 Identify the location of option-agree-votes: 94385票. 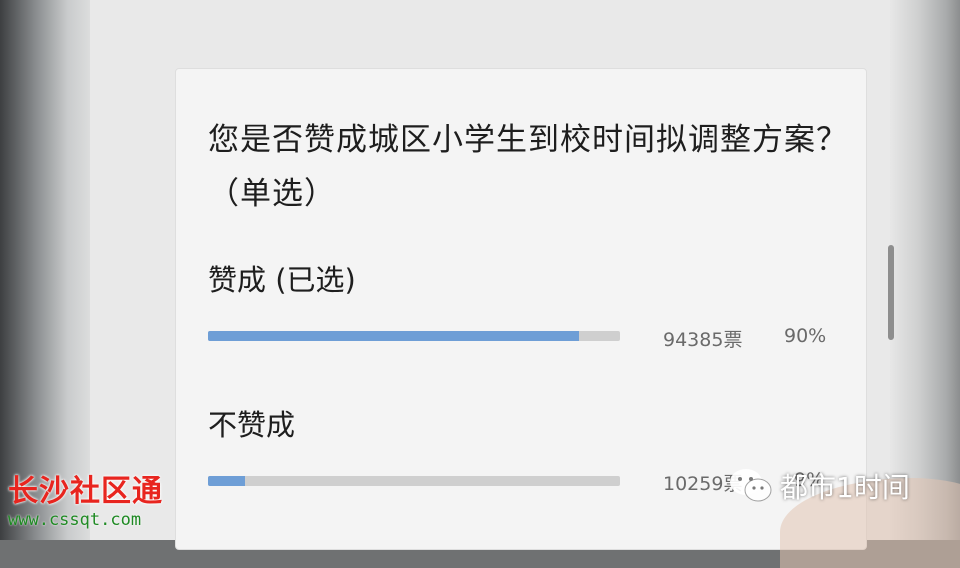
(703, 340).